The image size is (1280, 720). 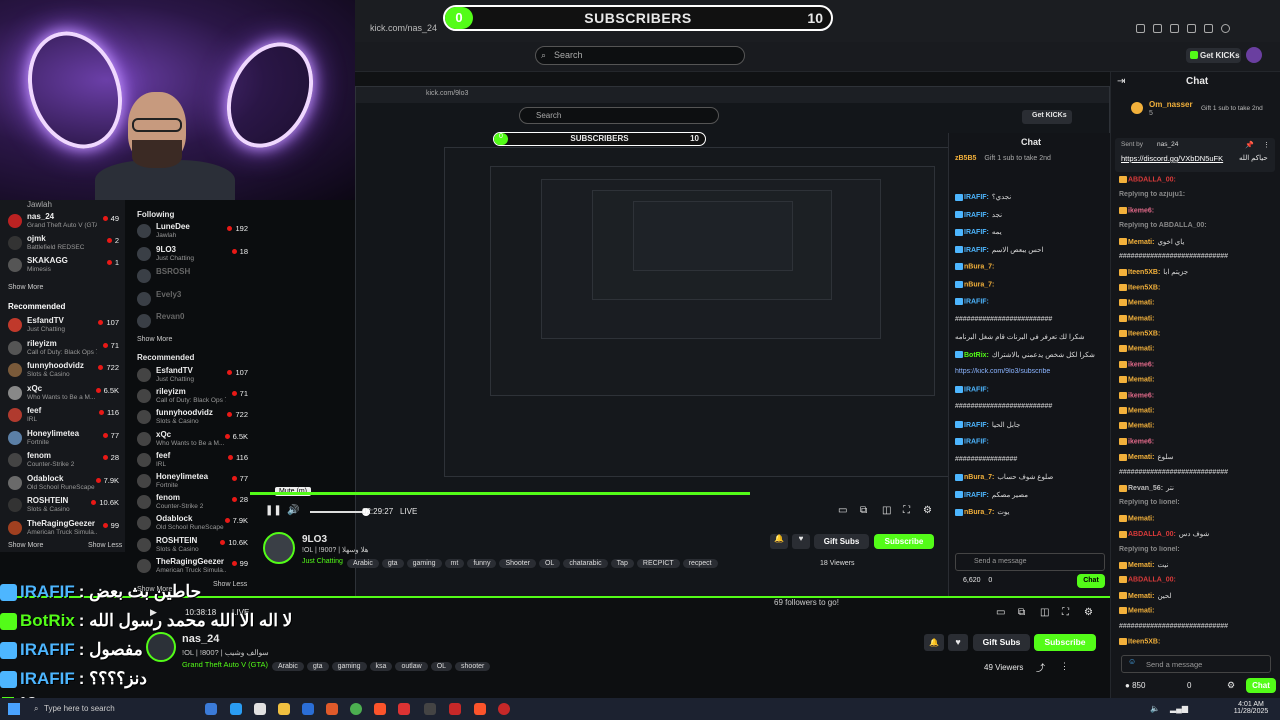 I want to click on profile-icon, so click(x=1225, y=28).